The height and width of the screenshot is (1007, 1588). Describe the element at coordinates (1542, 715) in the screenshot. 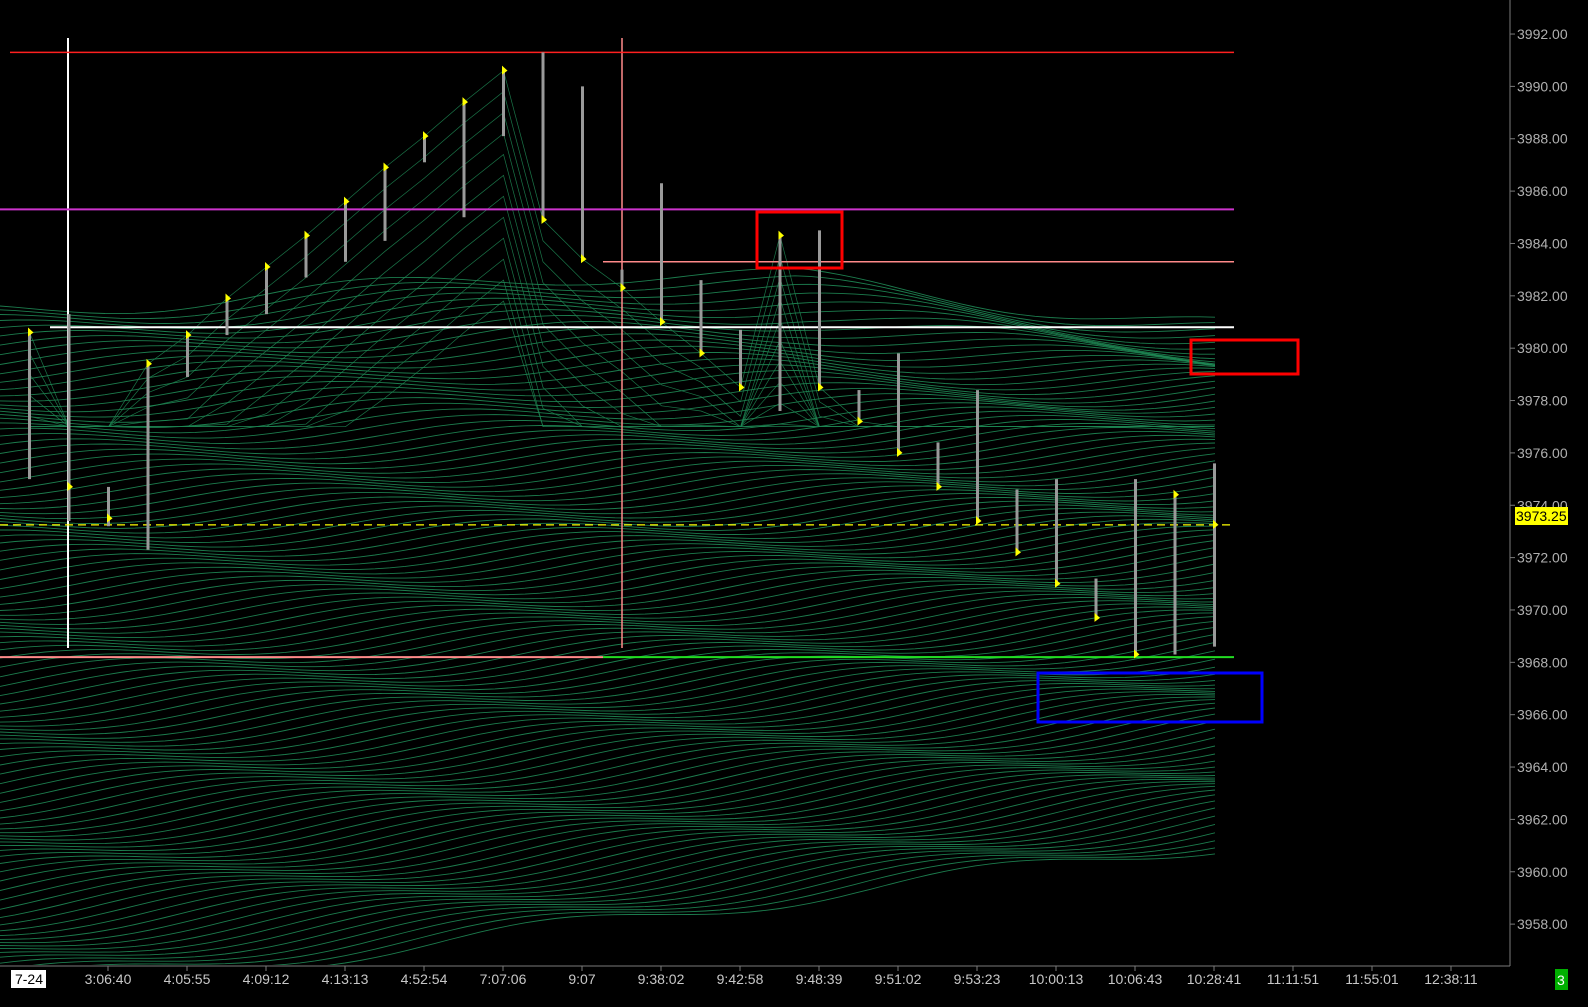

I see `y-tick-label: 3966.00` at that location.